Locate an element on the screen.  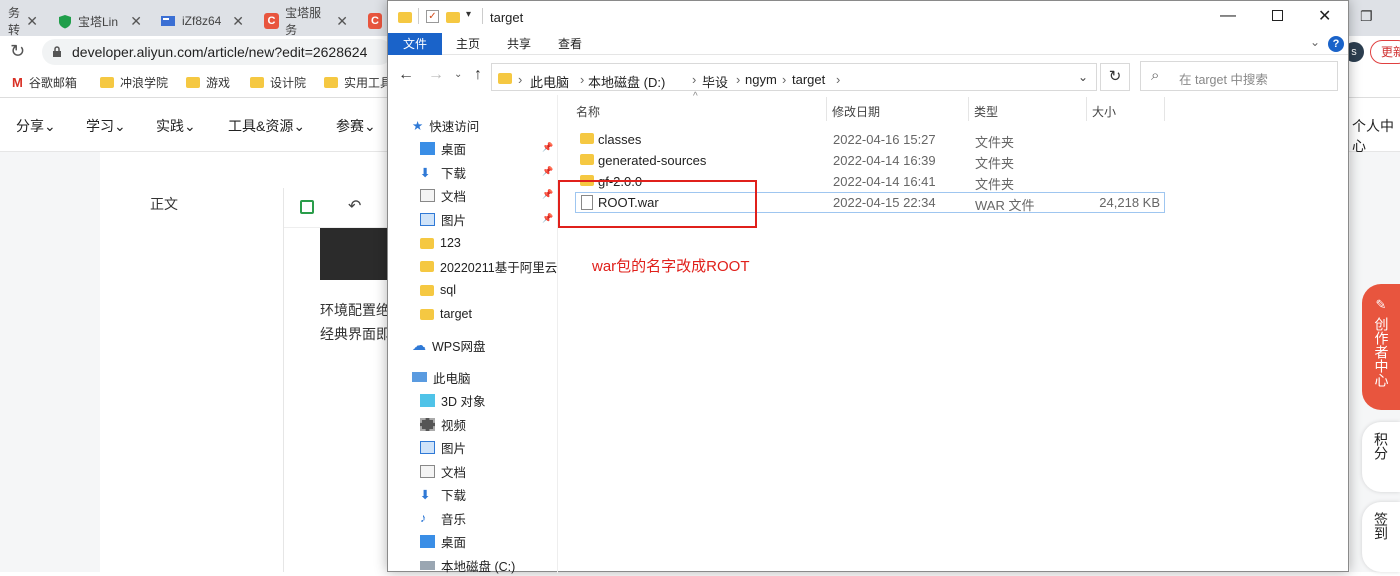
sidebar-item-label: sql is located at coordinates (448, 290).